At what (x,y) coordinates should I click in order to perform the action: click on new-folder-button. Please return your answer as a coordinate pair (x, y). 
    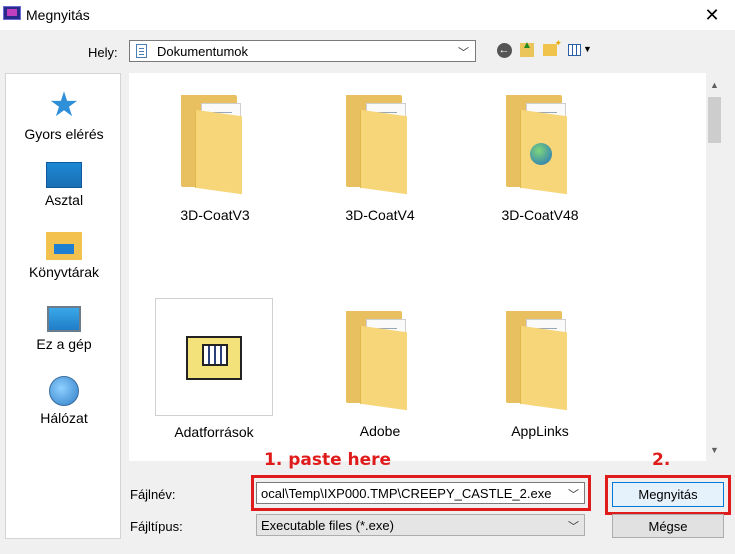
    Looking at the image, I should click on (551, 49).